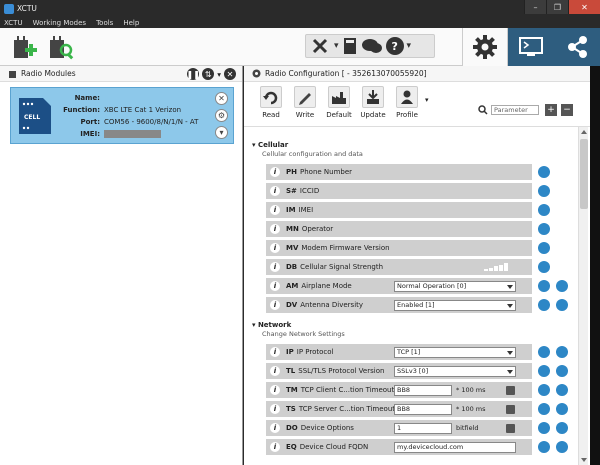  I want to click on ip-protocol-select: TCP [1], so click(455, 352).